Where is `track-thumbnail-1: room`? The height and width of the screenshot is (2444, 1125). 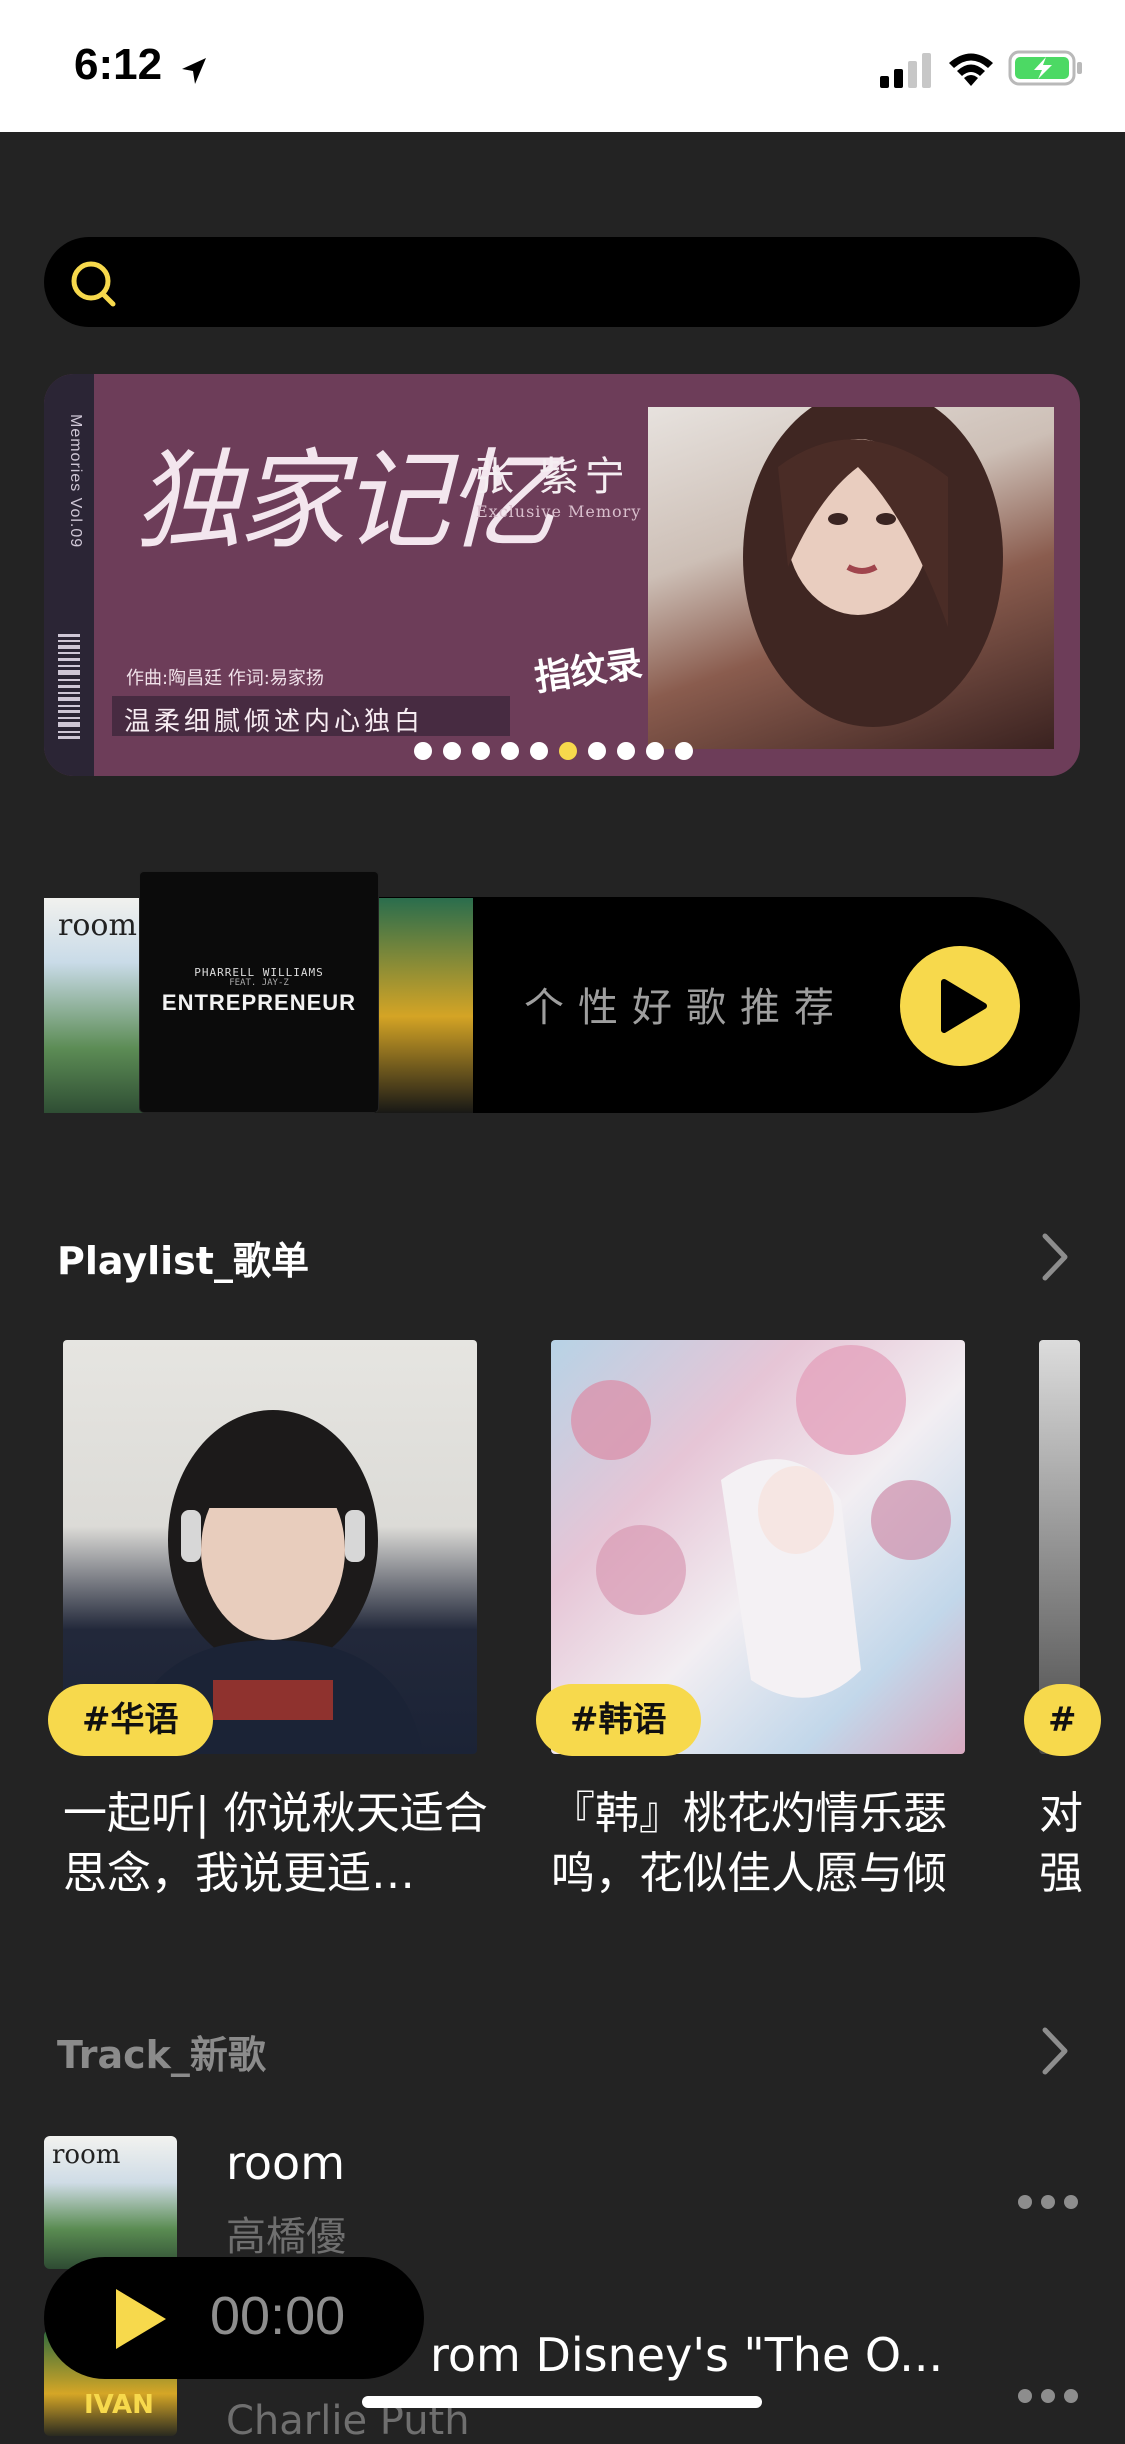
track-thumbnail-1: room is located at coordinates (110, 2202).